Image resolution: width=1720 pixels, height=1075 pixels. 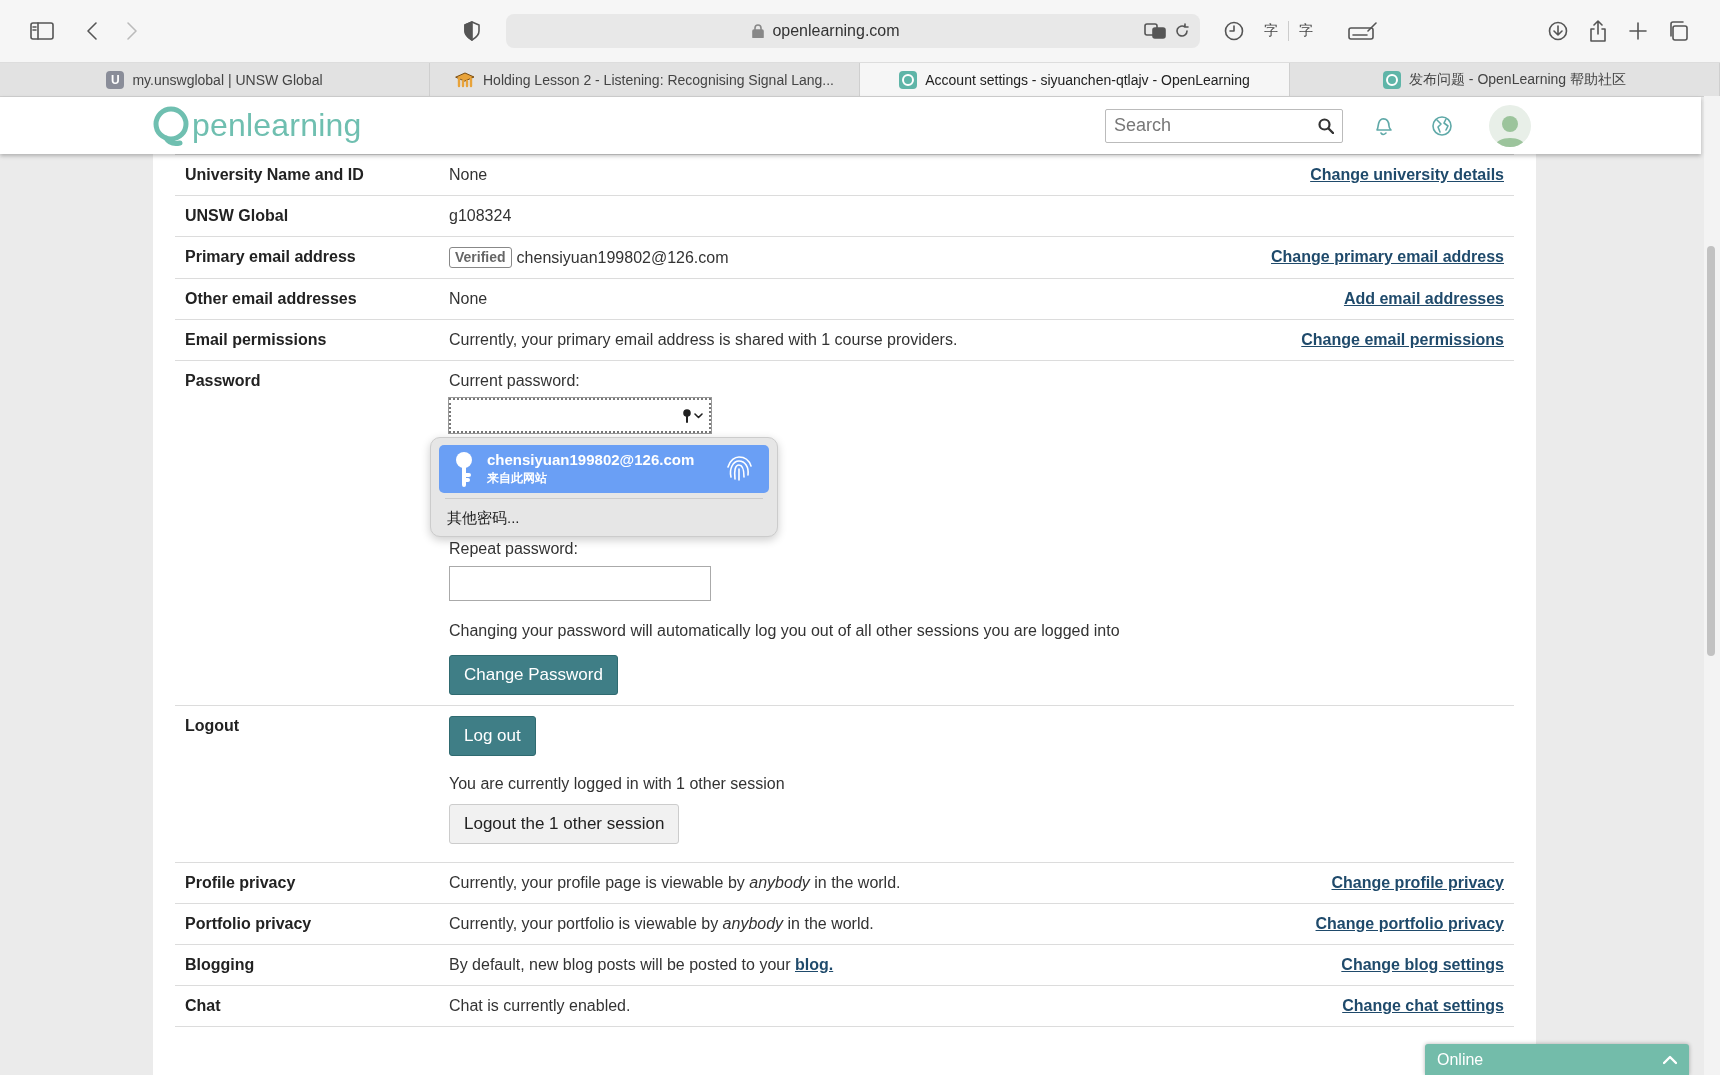 What do you see at coordinates (271, 299) in the screenshot?
I see `setting-label: Other email addresses` at bounding box center [271, 299].